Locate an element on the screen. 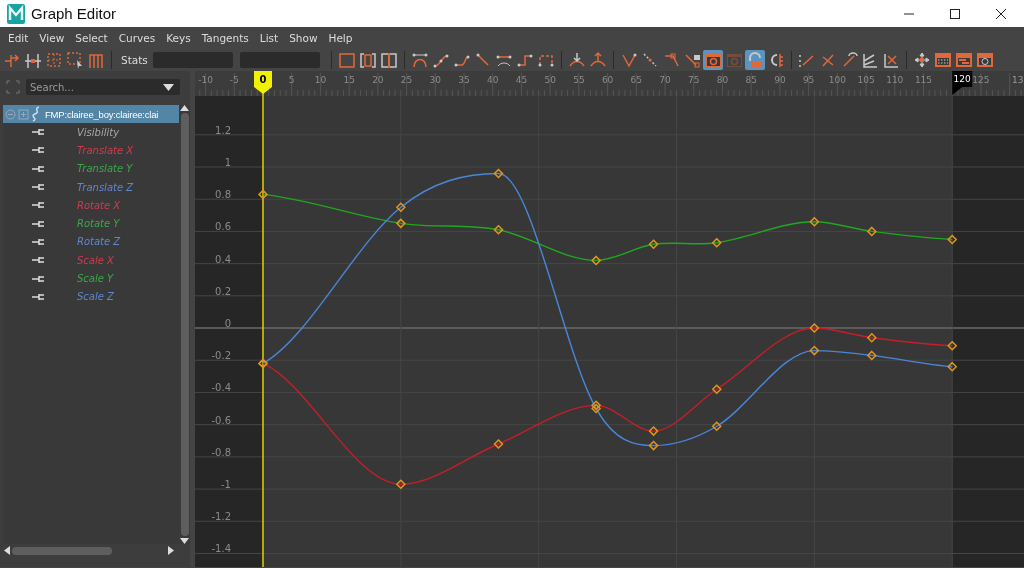 The width and height of the screenshot is (1024, 568). frame-label: 60 is located at coordinates (607, 80).